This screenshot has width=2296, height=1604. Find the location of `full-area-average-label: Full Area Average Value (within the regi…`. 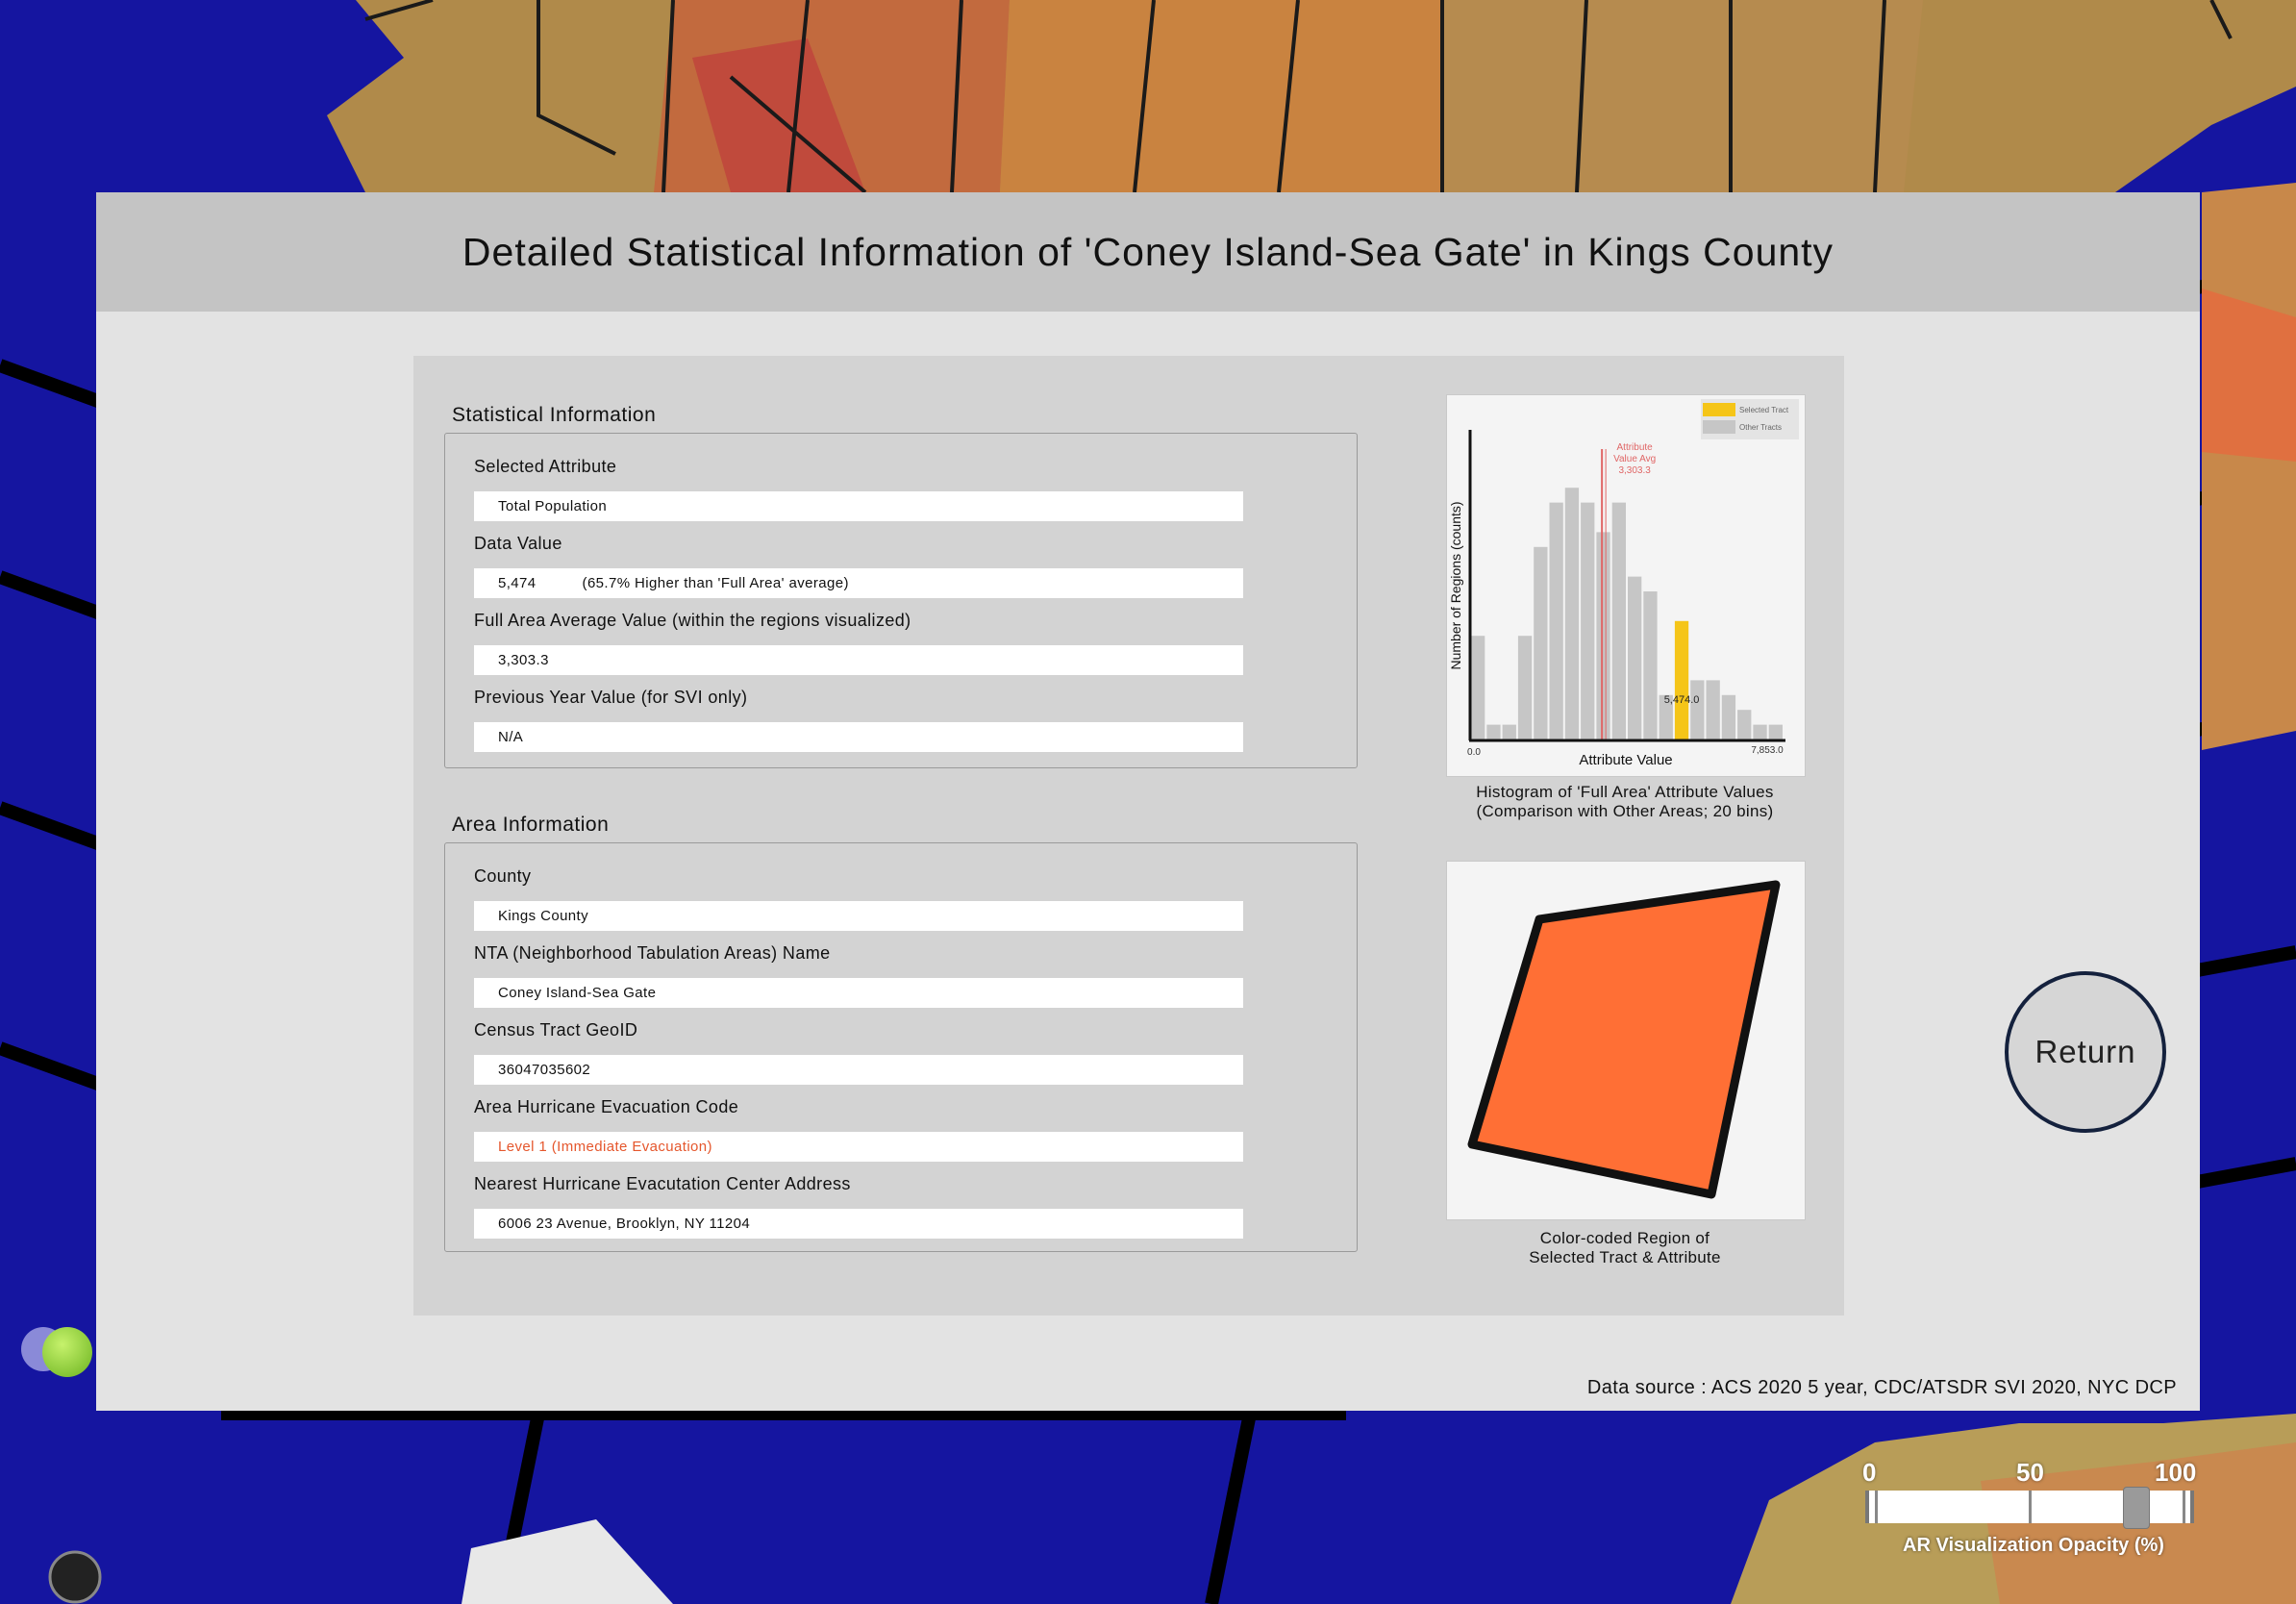

full-area-average-label: Full Area Average Value (within the regi… is located at coordinates (692, 620).